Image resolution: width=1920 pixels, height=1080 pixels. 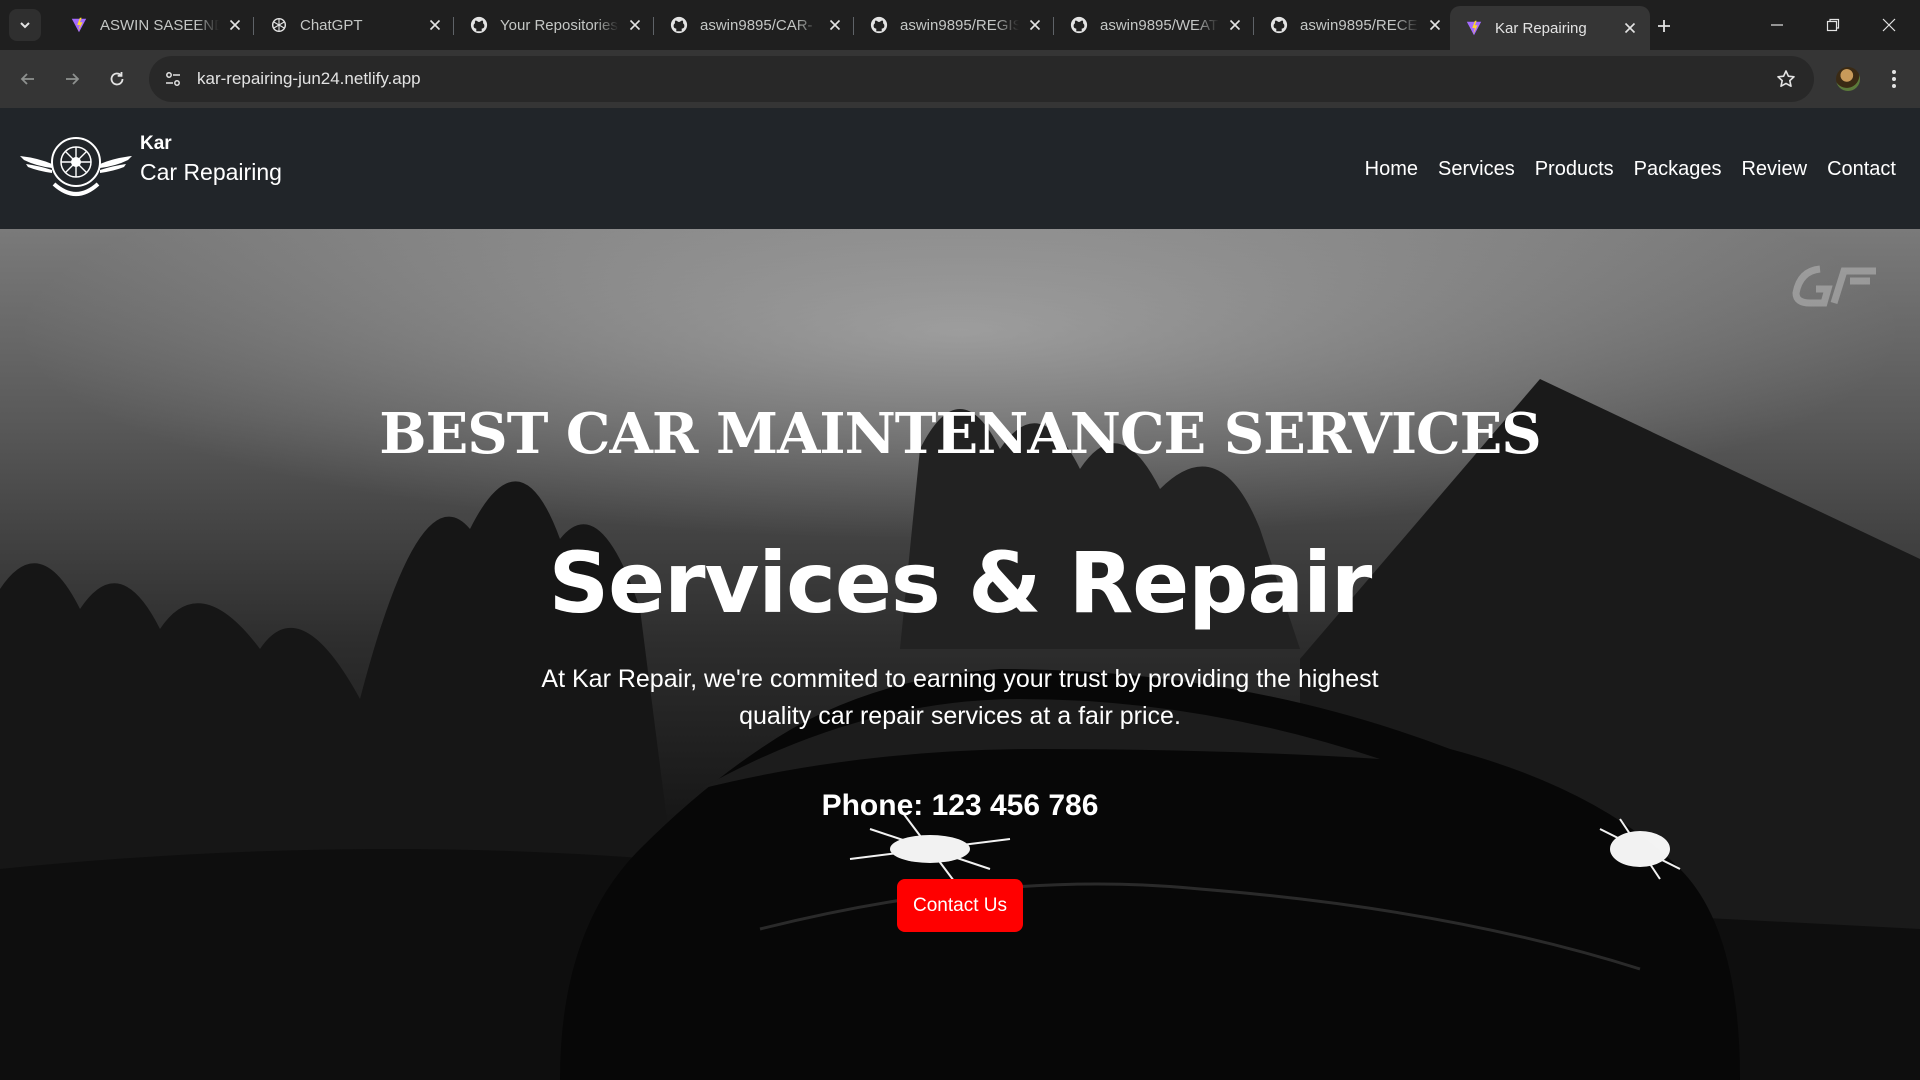 I want to click on more-vertical-icon, so click(x=1894, y=79).